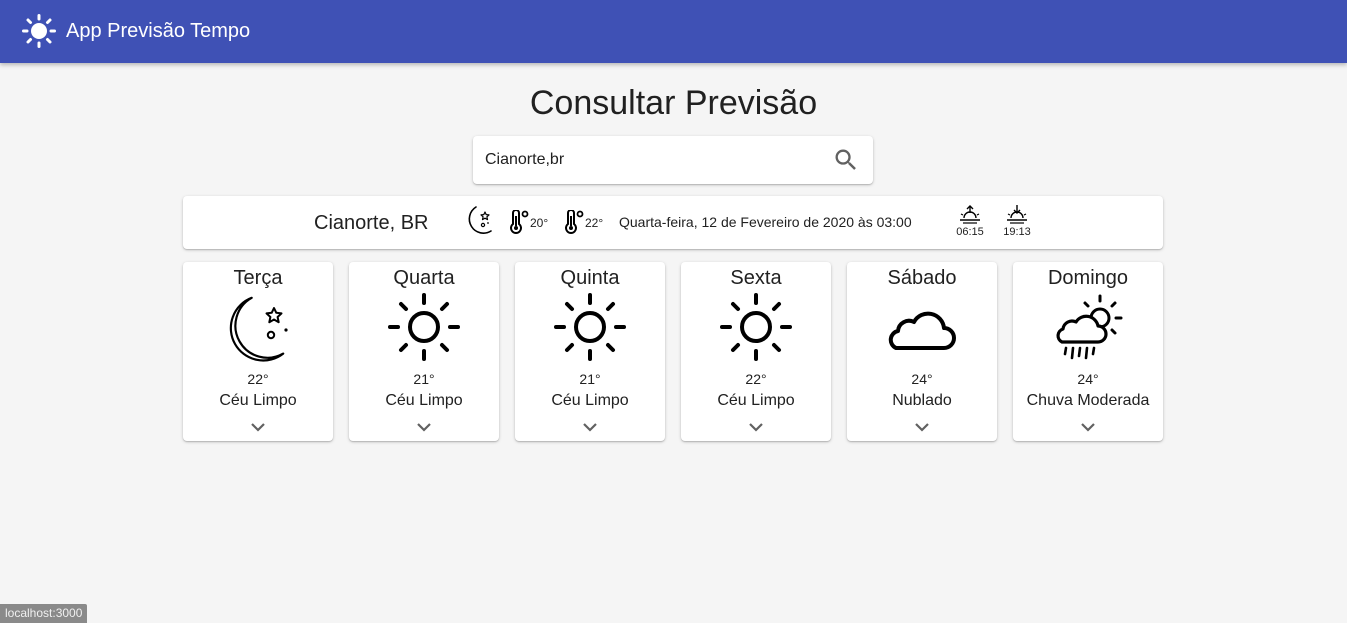  What do you see at coordinates (258, 278) in the screenshot?
I see `forecast-day: Terça` at bounding box center [258, 278].